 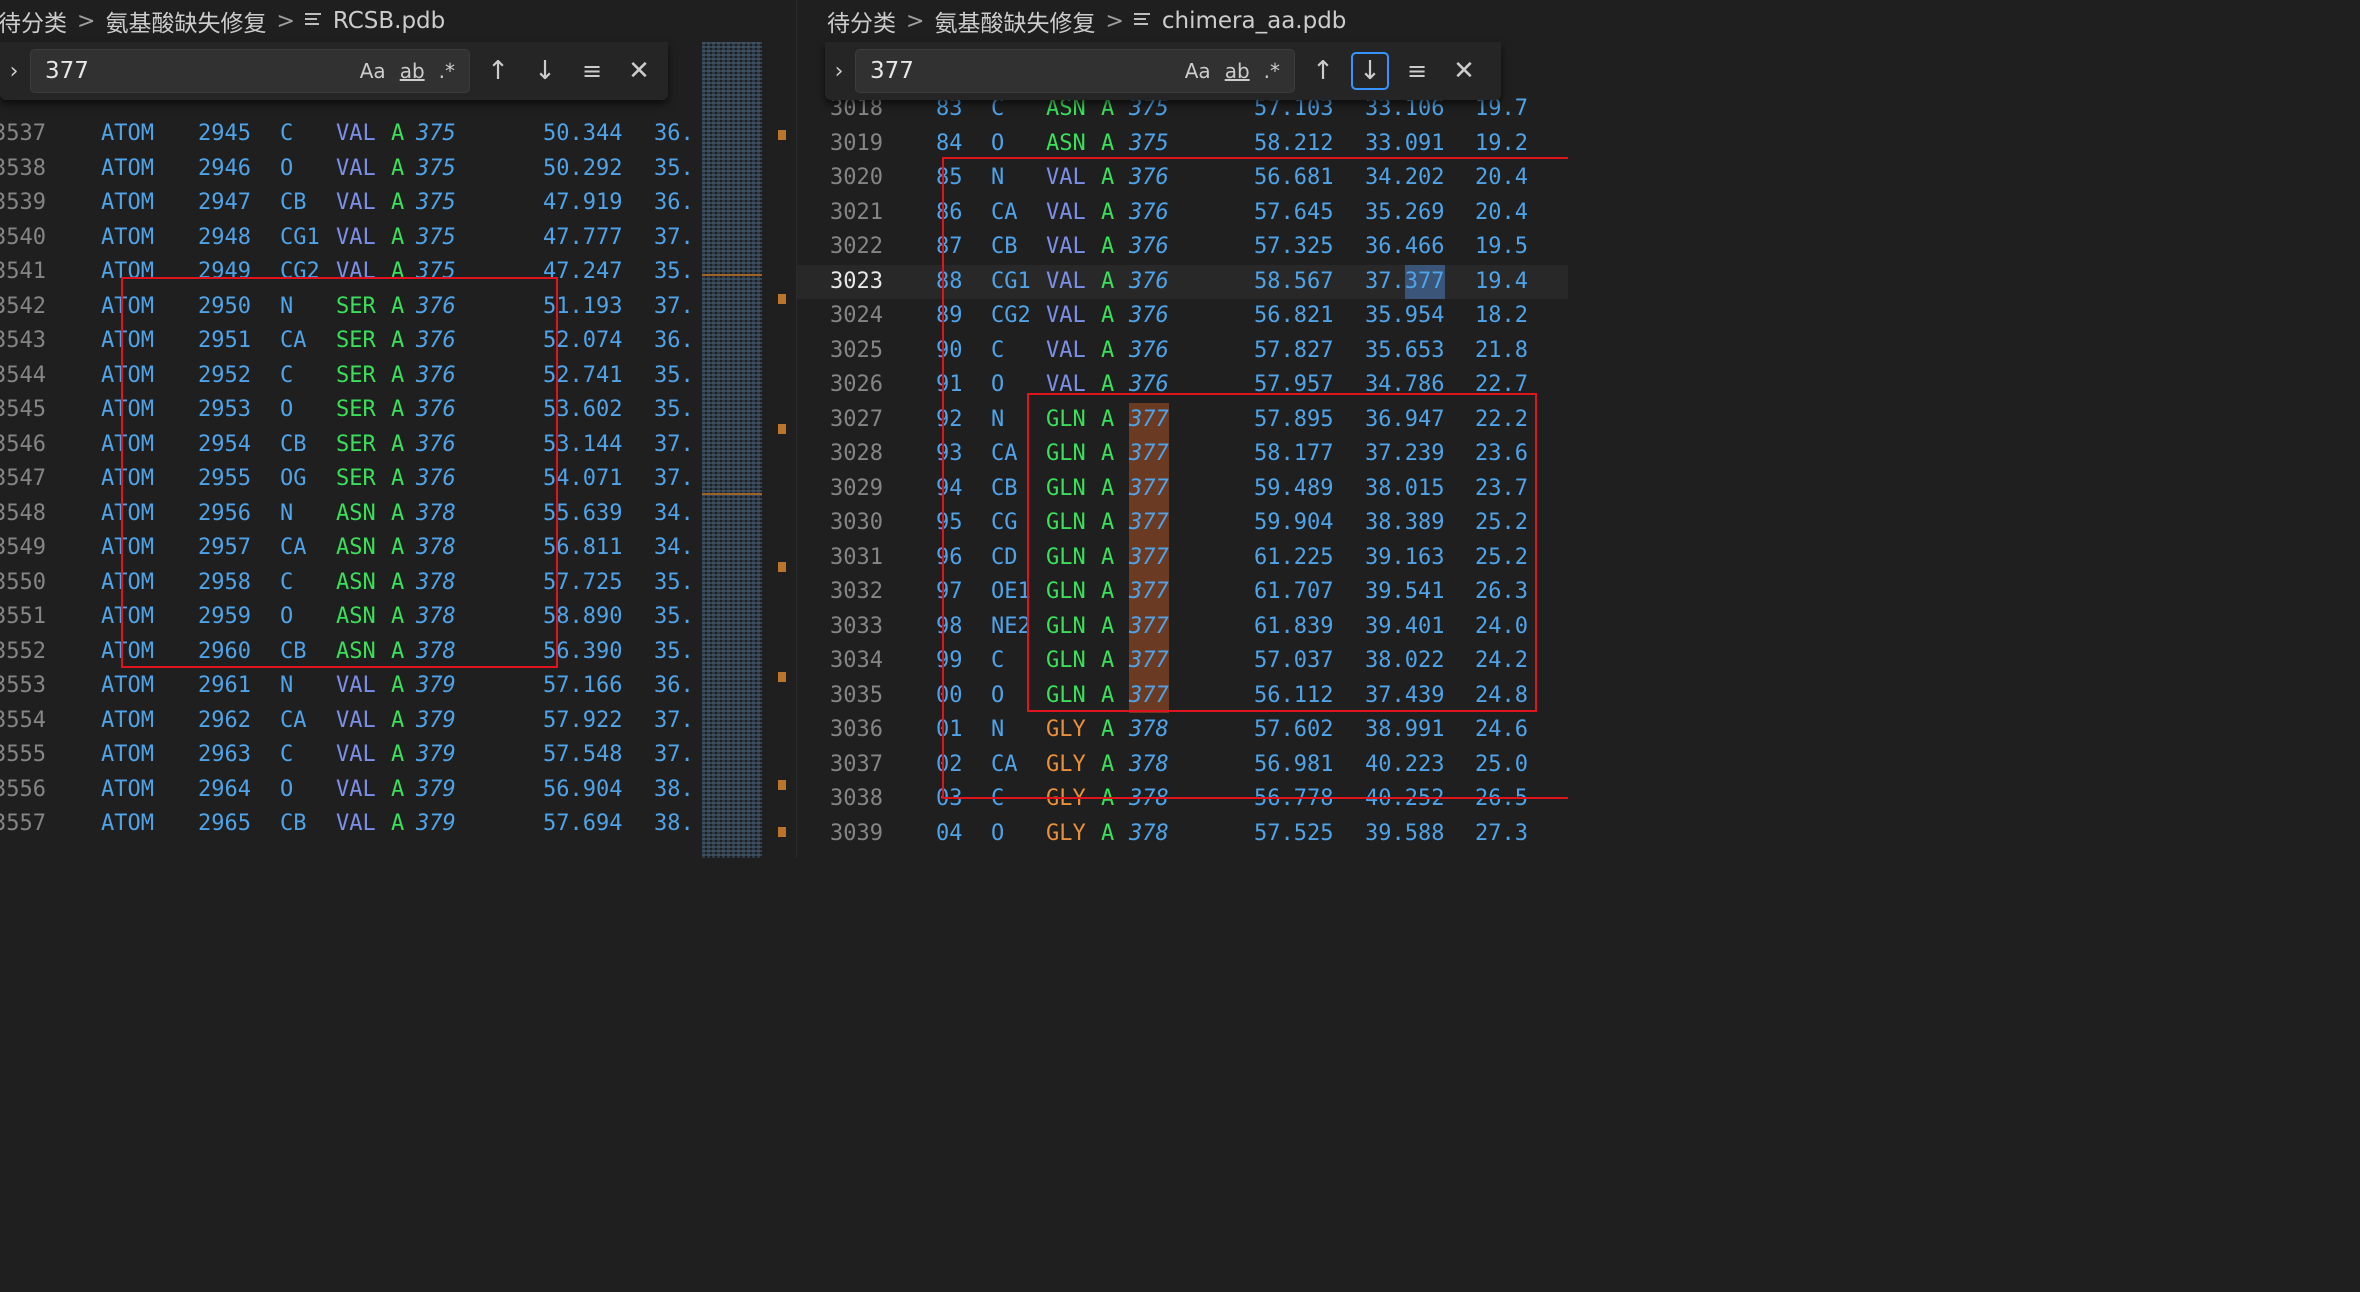 I want to click on code-line: 3556 ATOM 2964 O VAL A 379 56.904 38., so click(x=398, y=790).